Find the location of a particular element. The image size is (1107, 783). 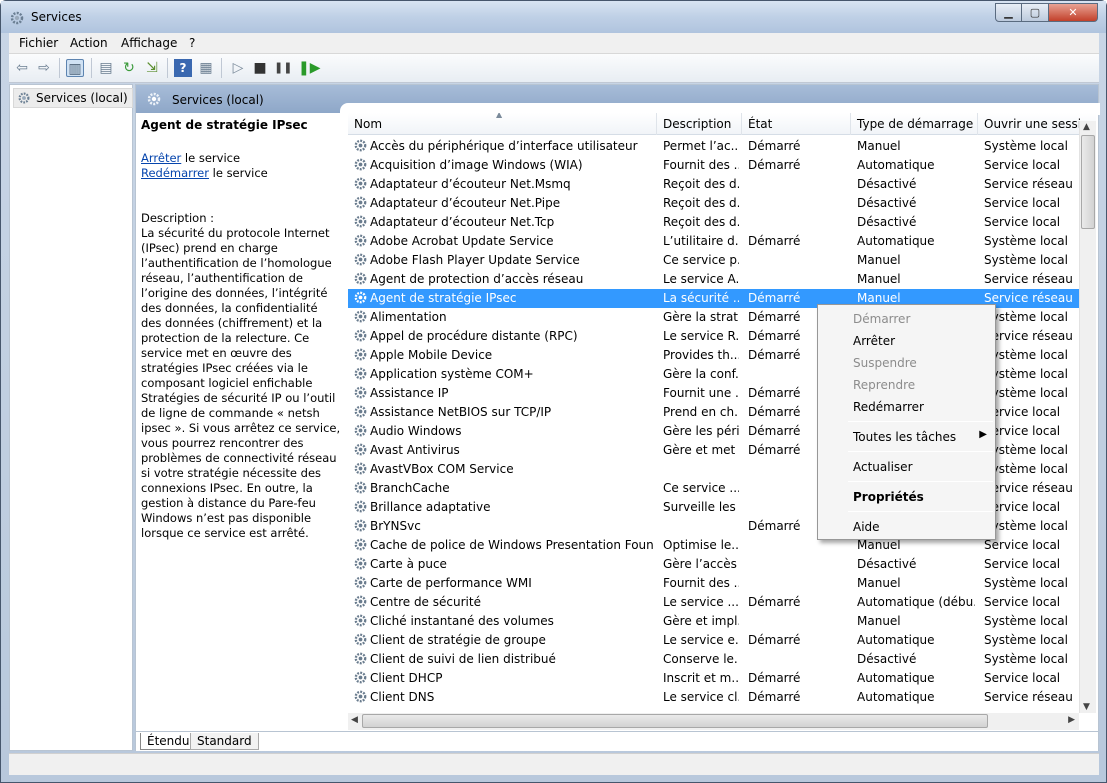

forward-arrow-icon: ⇨ is located at coordinates (44, 68).